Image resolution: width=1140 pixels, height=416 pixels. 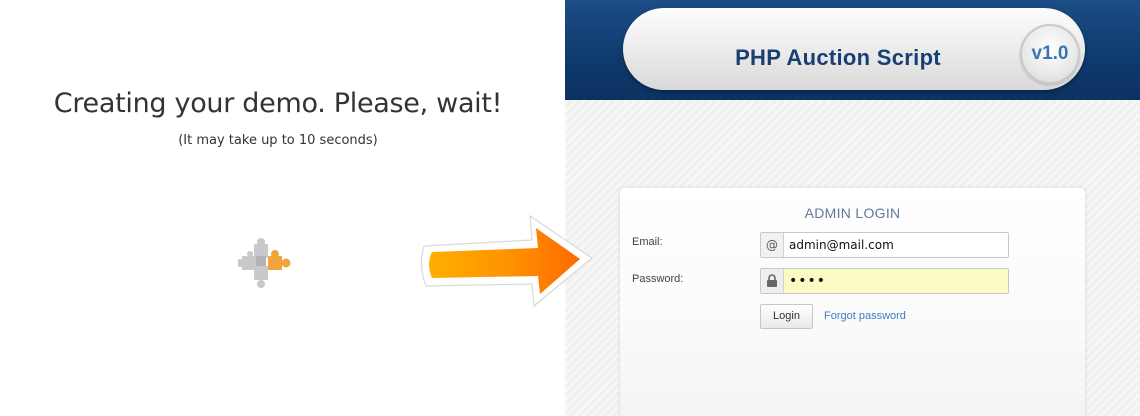 What do you see at coordinates (852, 213) in the screenshot?
I see `login-title: ADMIN LOGIN` at bounding box center [852, 213].